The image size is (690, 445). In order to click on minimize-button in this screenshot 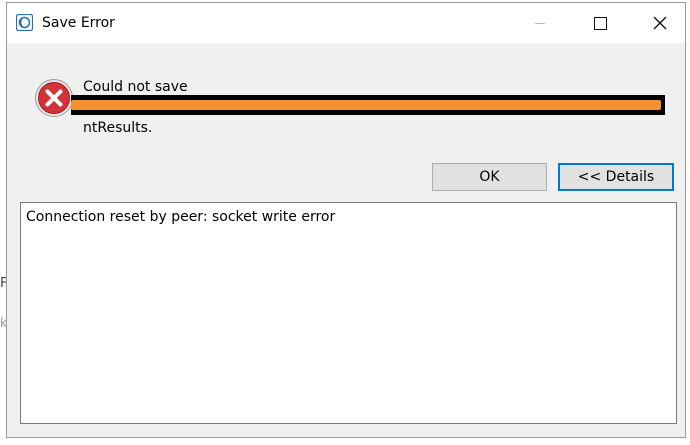, I will do `click(540, 23)`.